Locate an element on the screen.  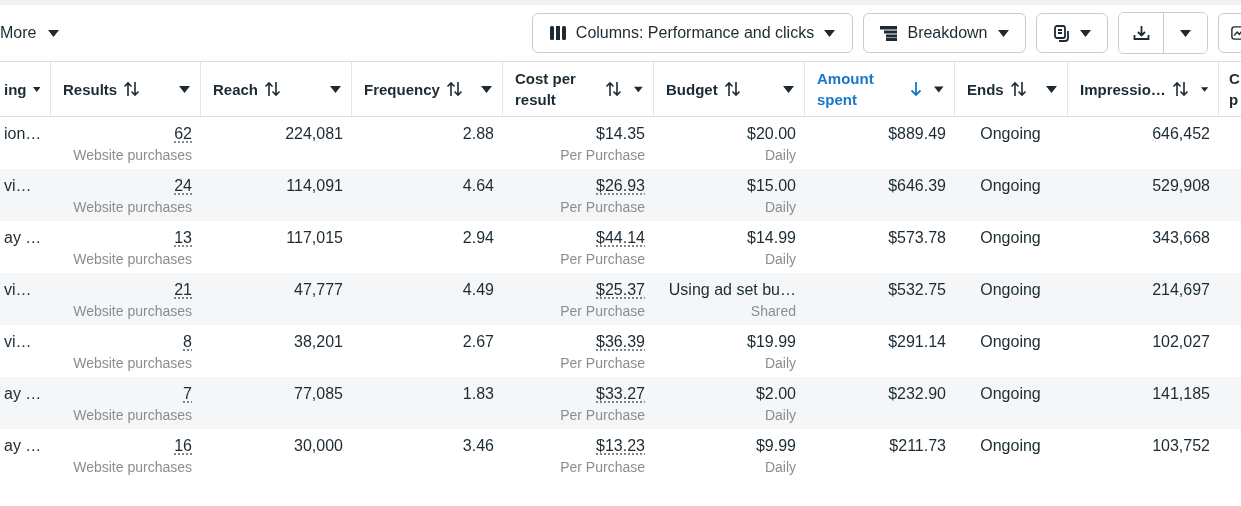
chart-icon is located at coordinates (1236, 33).